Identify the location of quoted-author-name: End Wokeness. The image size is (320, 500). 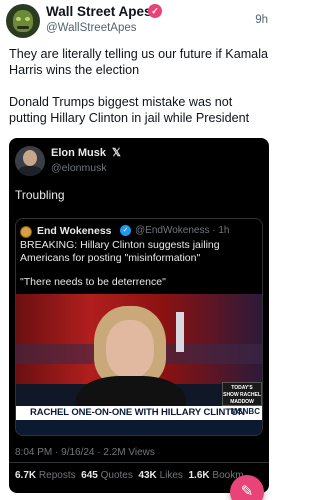
(74, 231).